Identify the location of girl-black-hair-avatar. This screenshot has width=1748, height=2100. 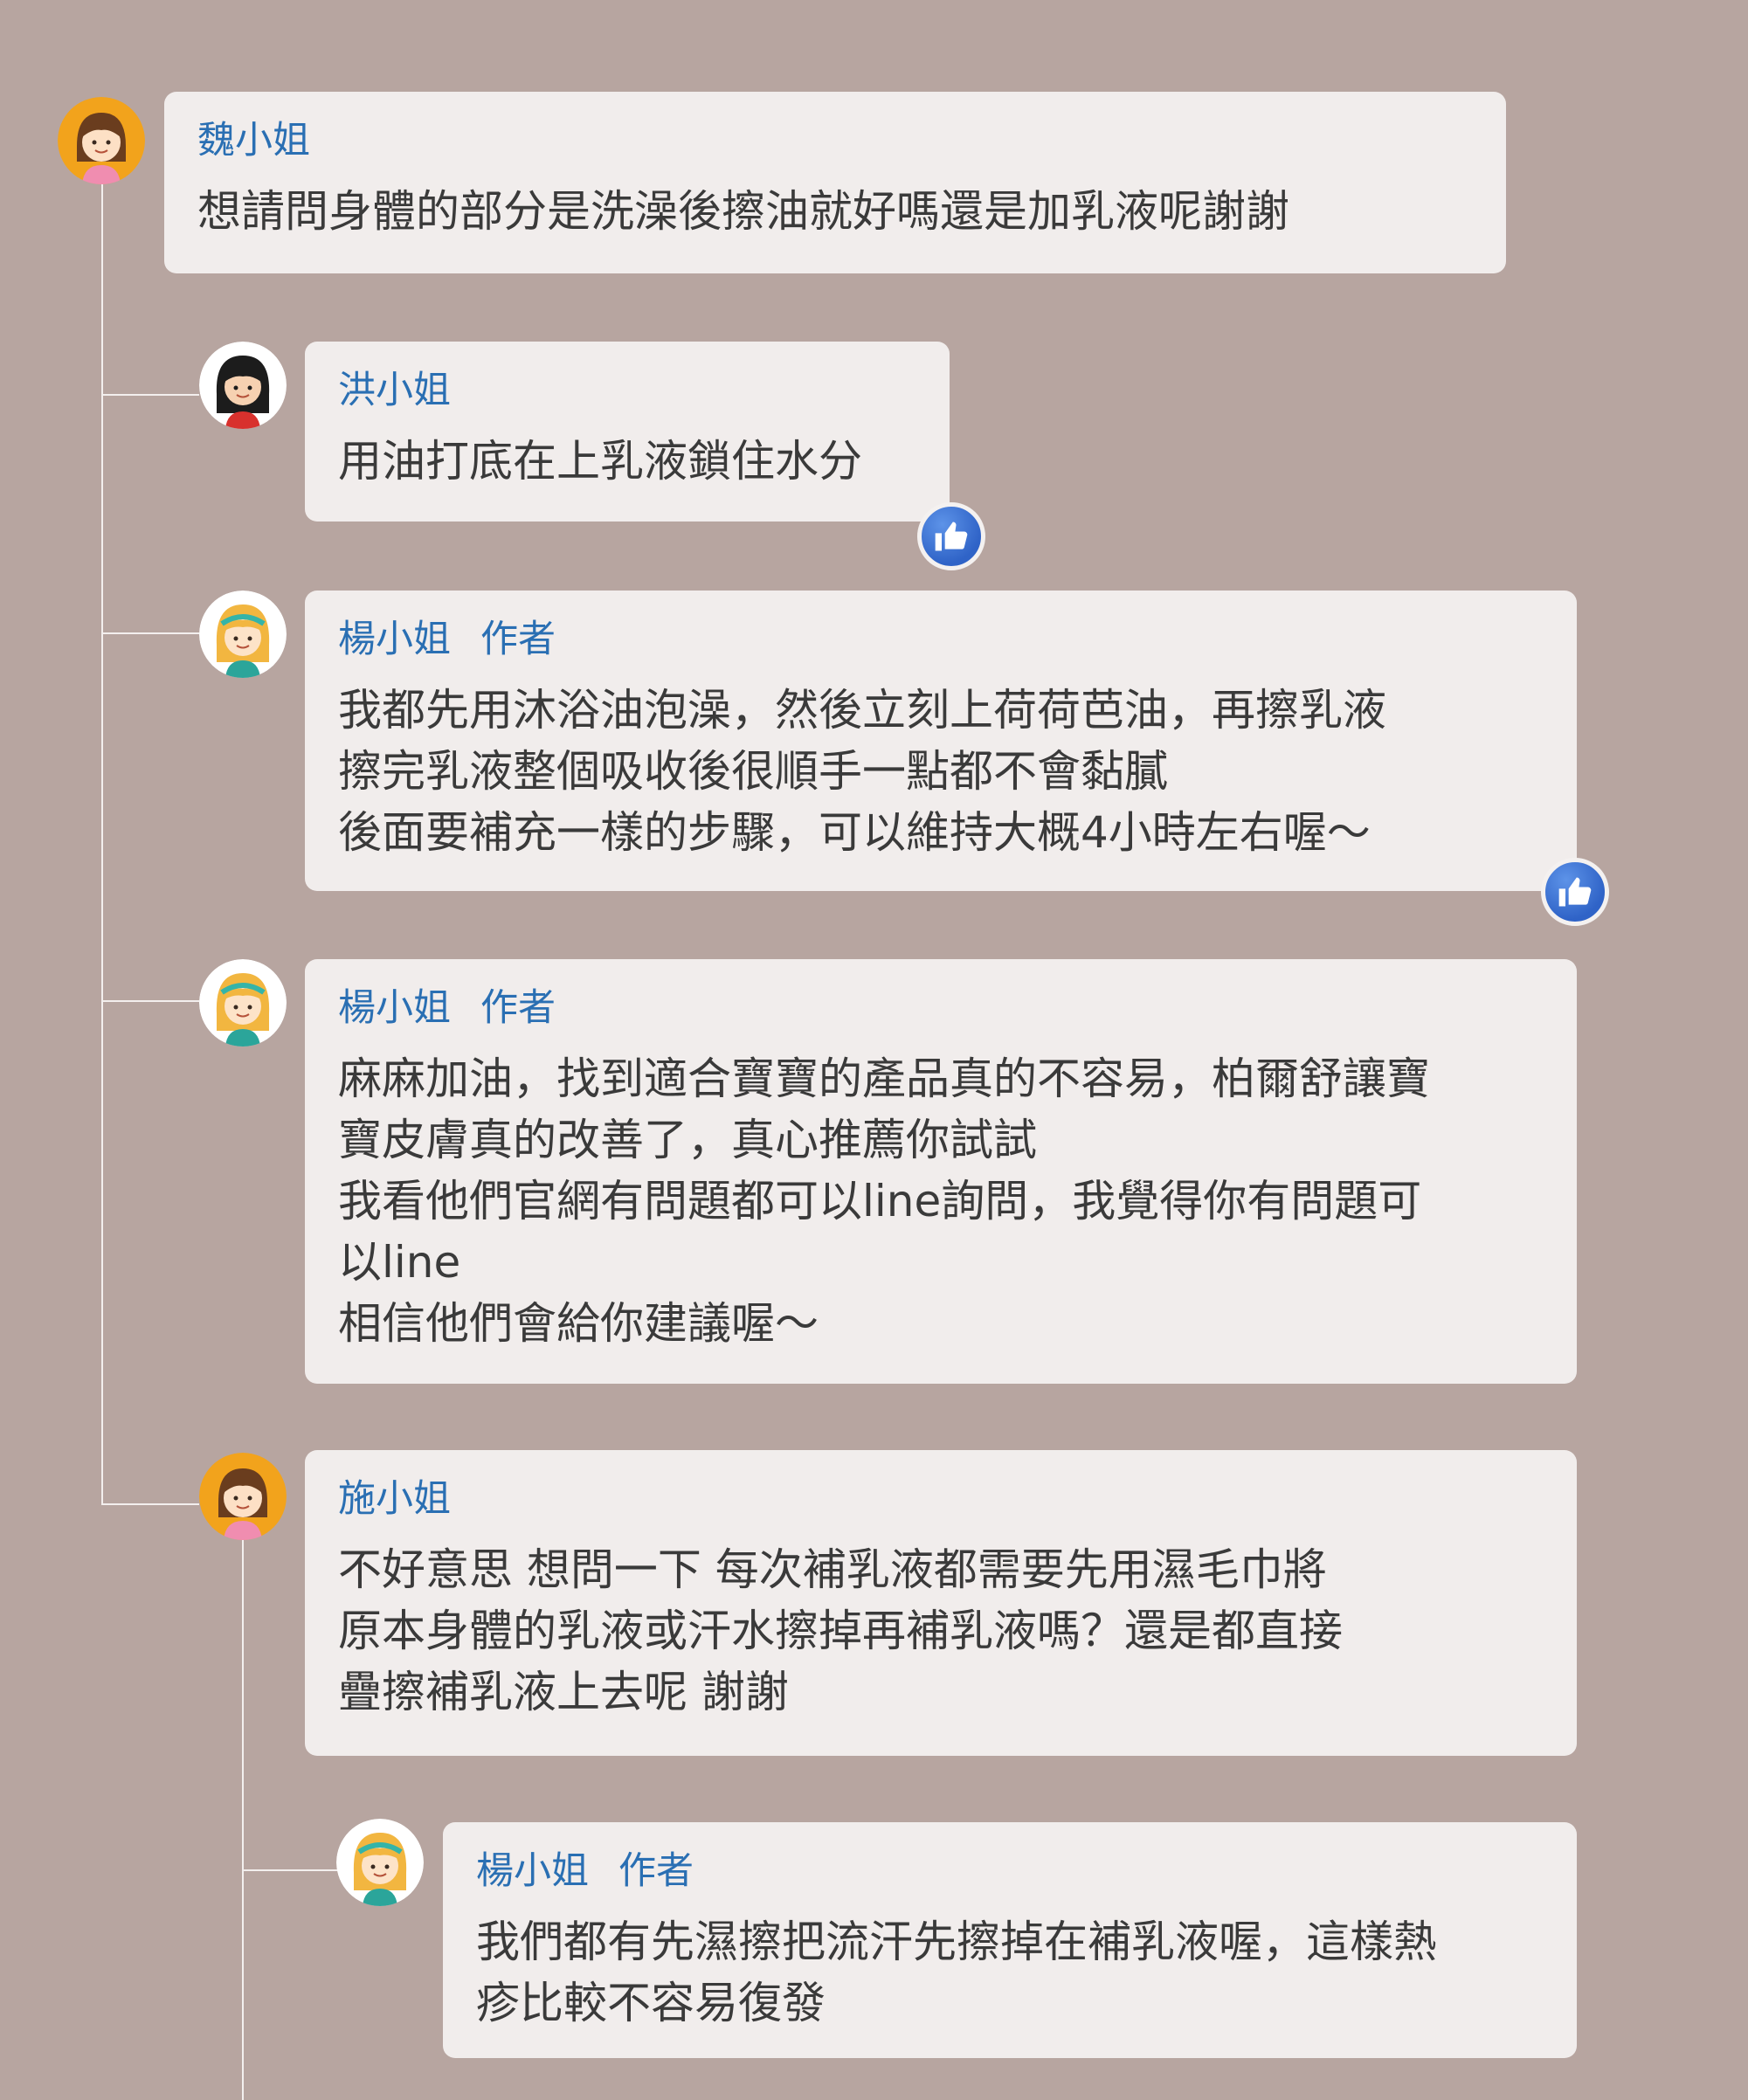
(243, 385).